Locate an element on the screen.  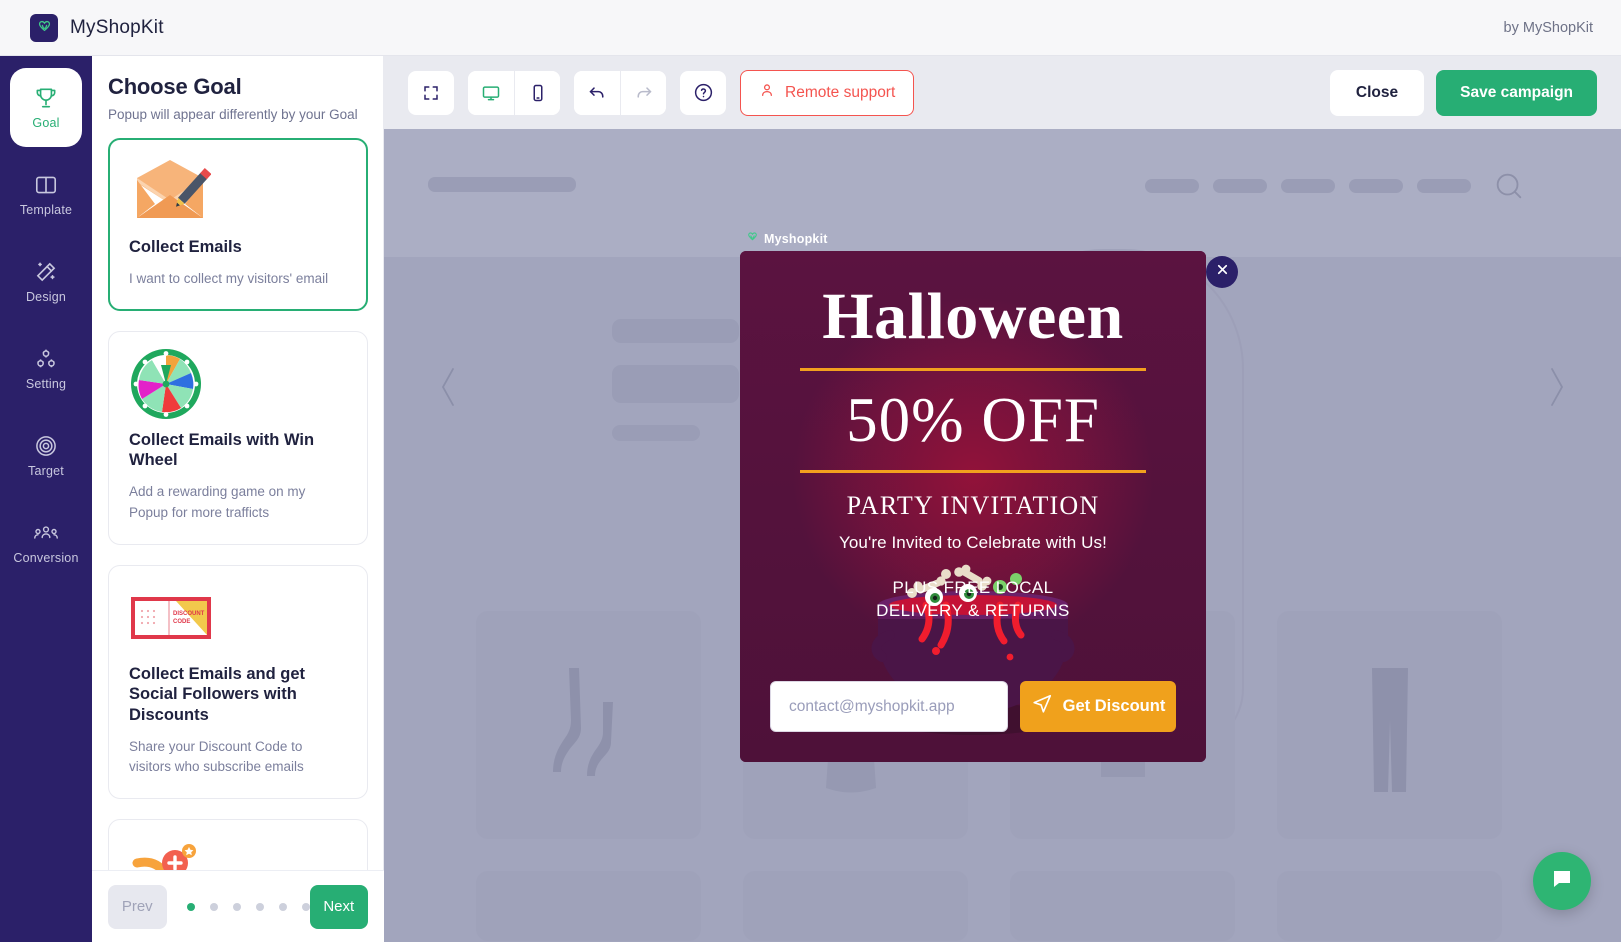
brand: MyShopKit is located at coordinates (97, 27).